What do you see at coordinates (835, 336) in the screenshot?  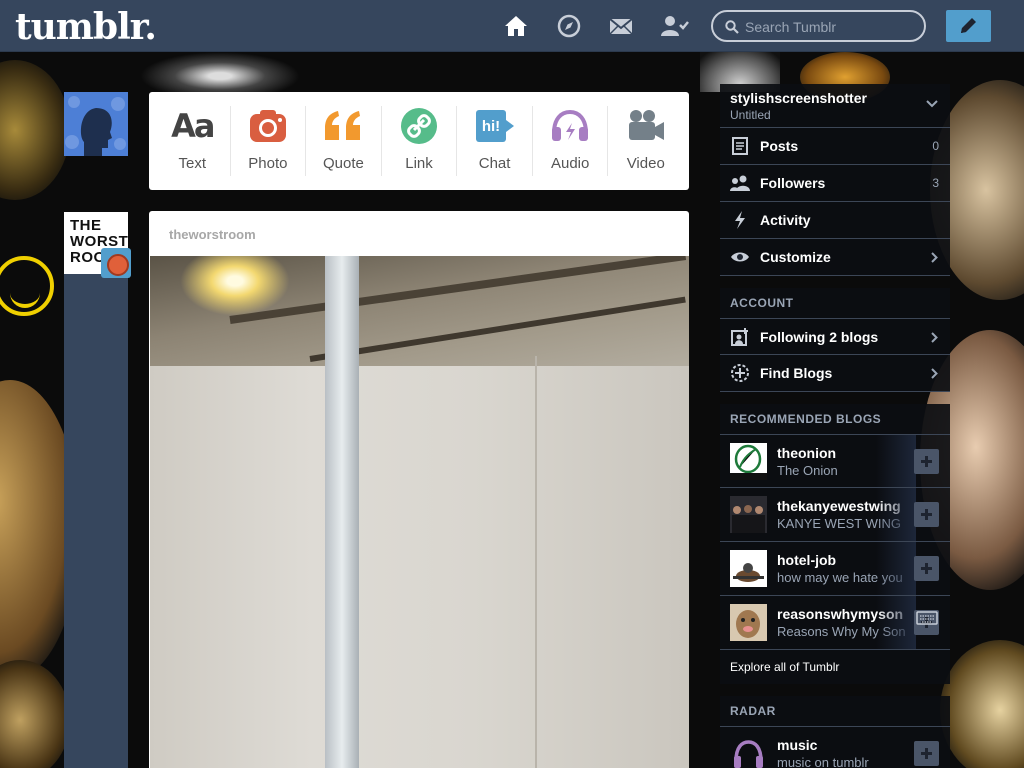 I see `sidebar-item-following: Following 2 blogs` at bounding box center [835, 336].